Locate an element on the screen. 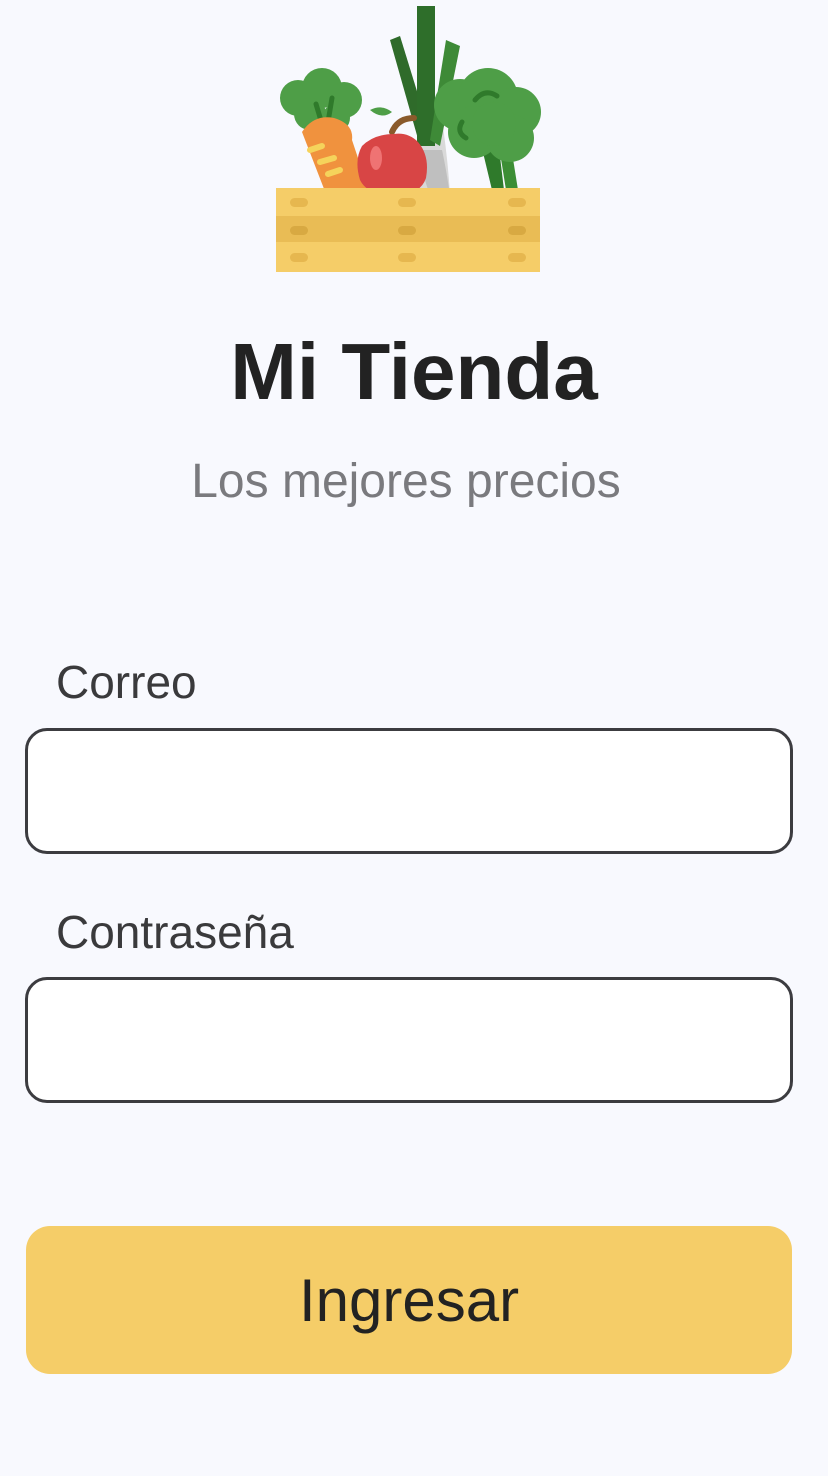 The width and height of the screenshot is (828, 1476). email-field is located at coordinates (409, 791).